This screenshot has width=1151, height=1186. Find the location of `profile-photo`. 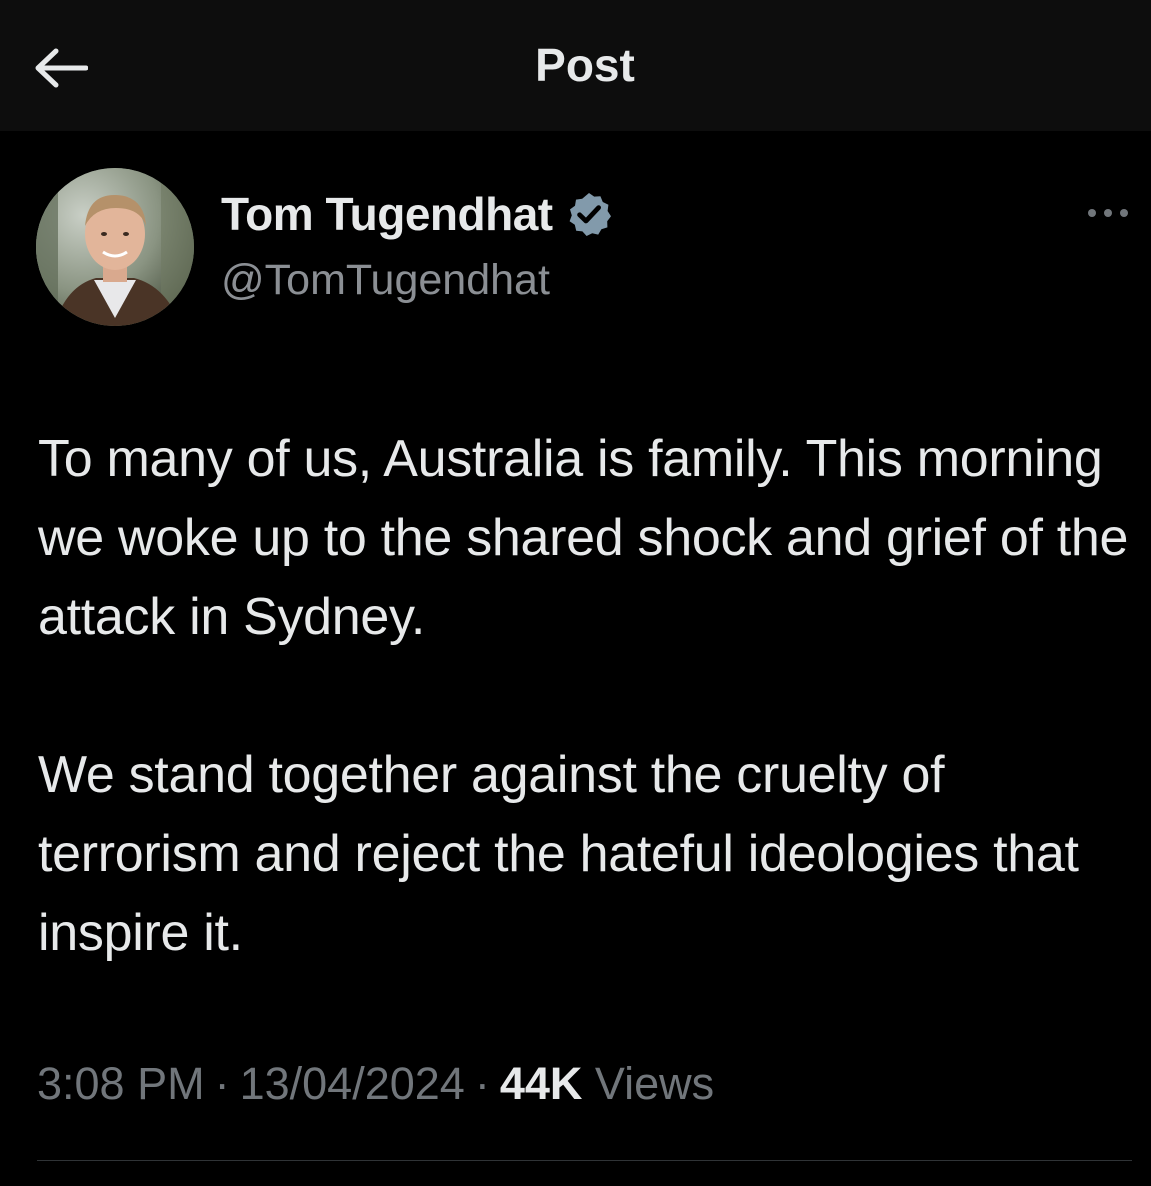

profile-photo is located at coordinates (115, 247).